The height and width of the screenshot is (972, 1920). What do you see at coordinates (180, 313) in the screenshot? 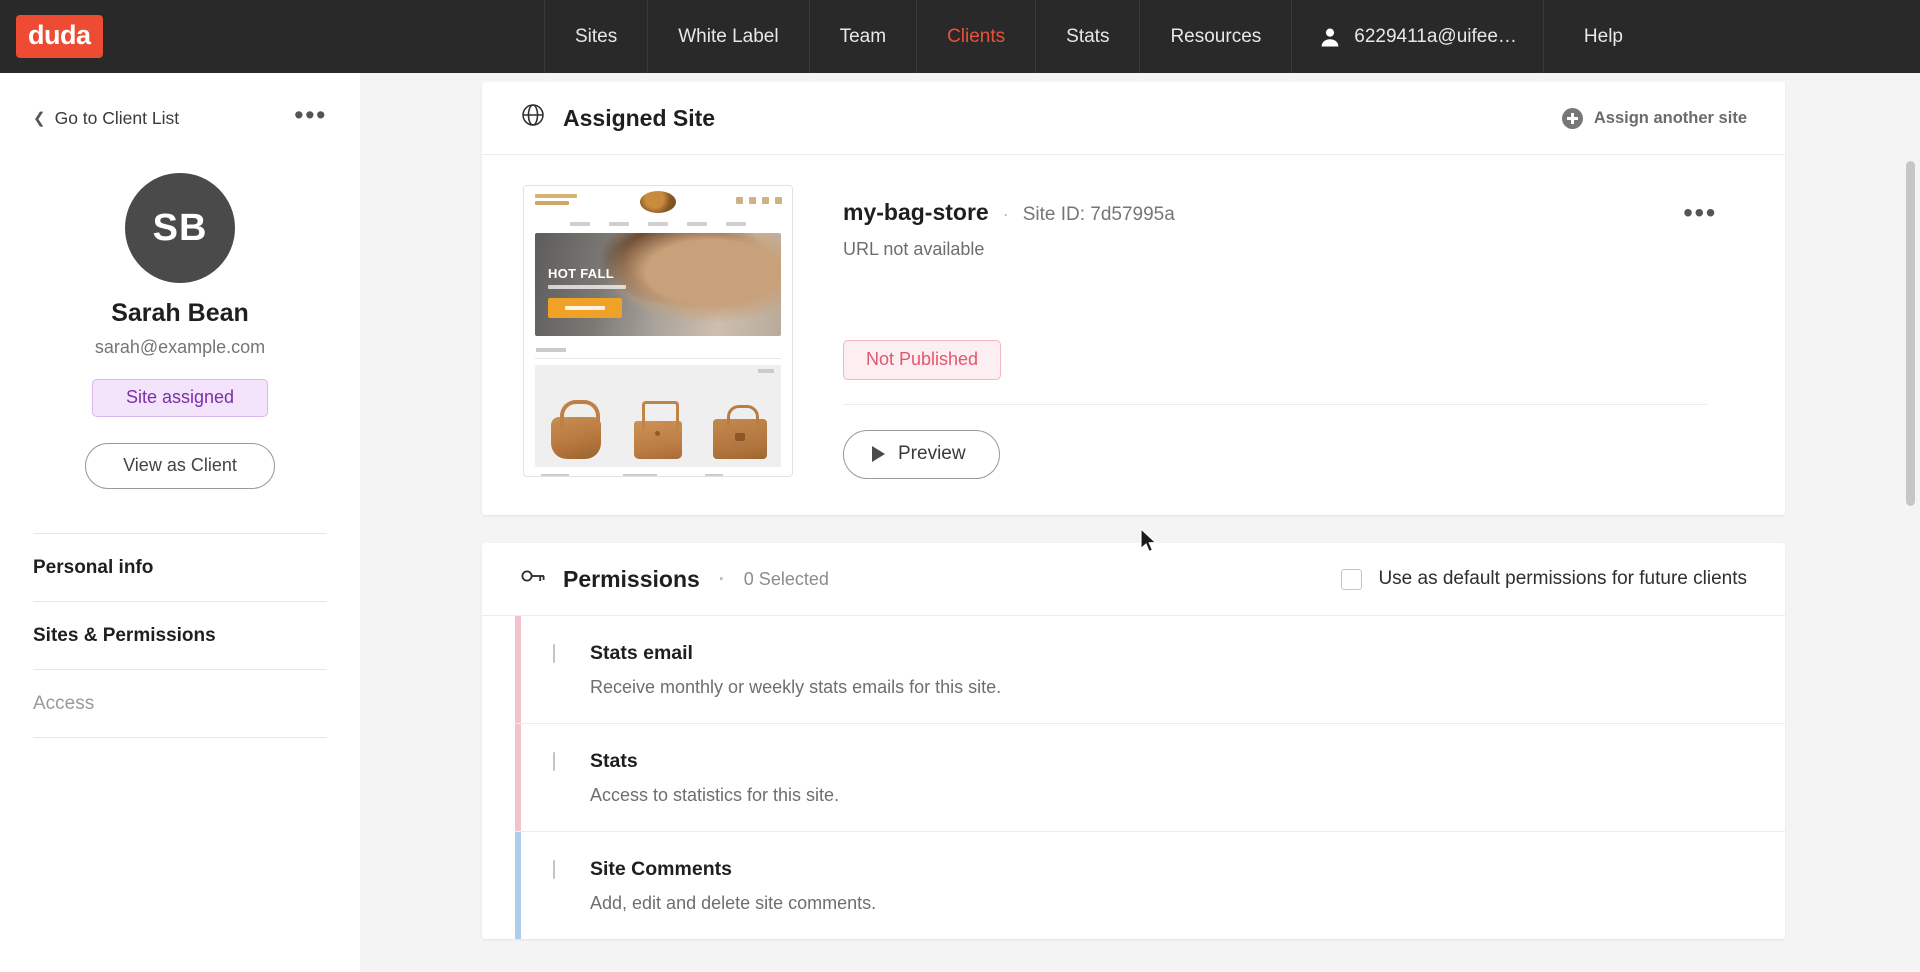
I see `client-name: Sarah Bean` at bounding box center [180, 313].